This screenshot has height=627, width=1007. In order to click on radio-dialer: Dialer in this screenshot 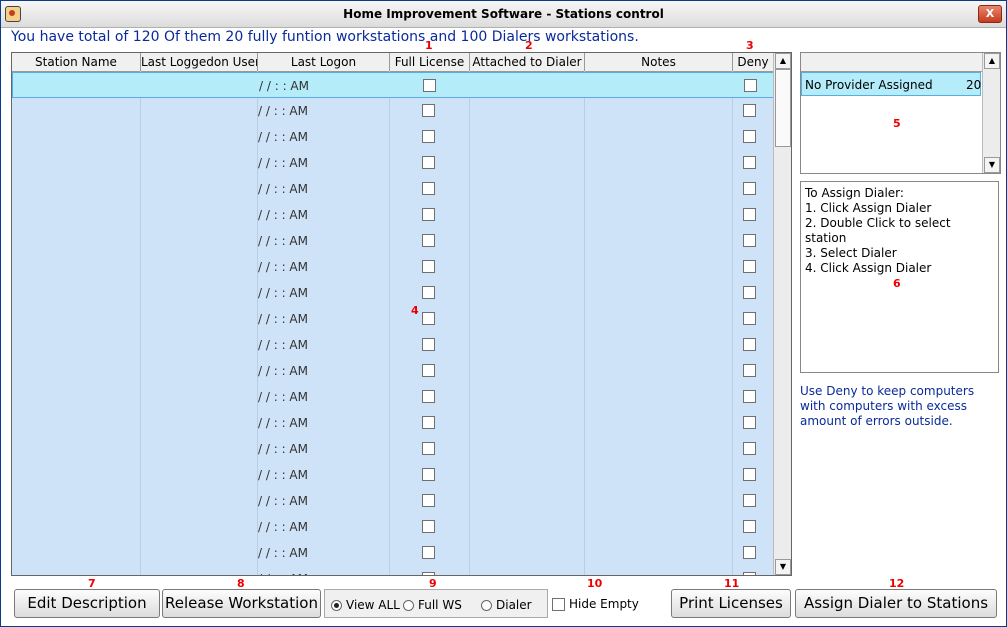, I will do `click(506, 605)`.